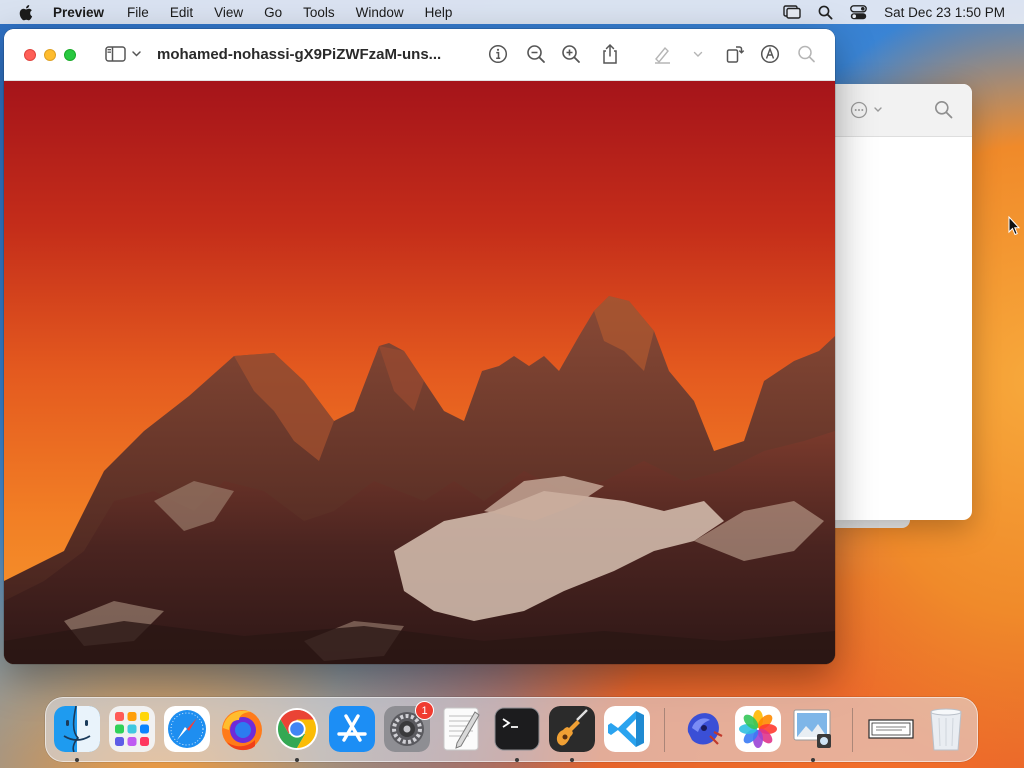 Image resolution: width=1024 pixels, height=768 pixels. Describe the element at coordinates (138, 12) in the screenshot. I see `menu-file: File` at that location.